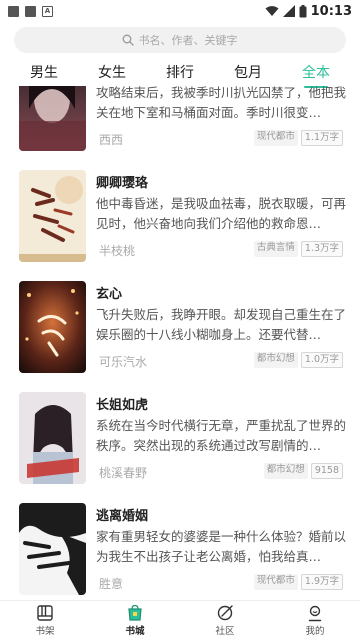 This screenshot has width=360, height=640. Describe the element at coordinates (321, 138) in the screenshot. I see `wordcount-tag: 1.1万字` at that location.